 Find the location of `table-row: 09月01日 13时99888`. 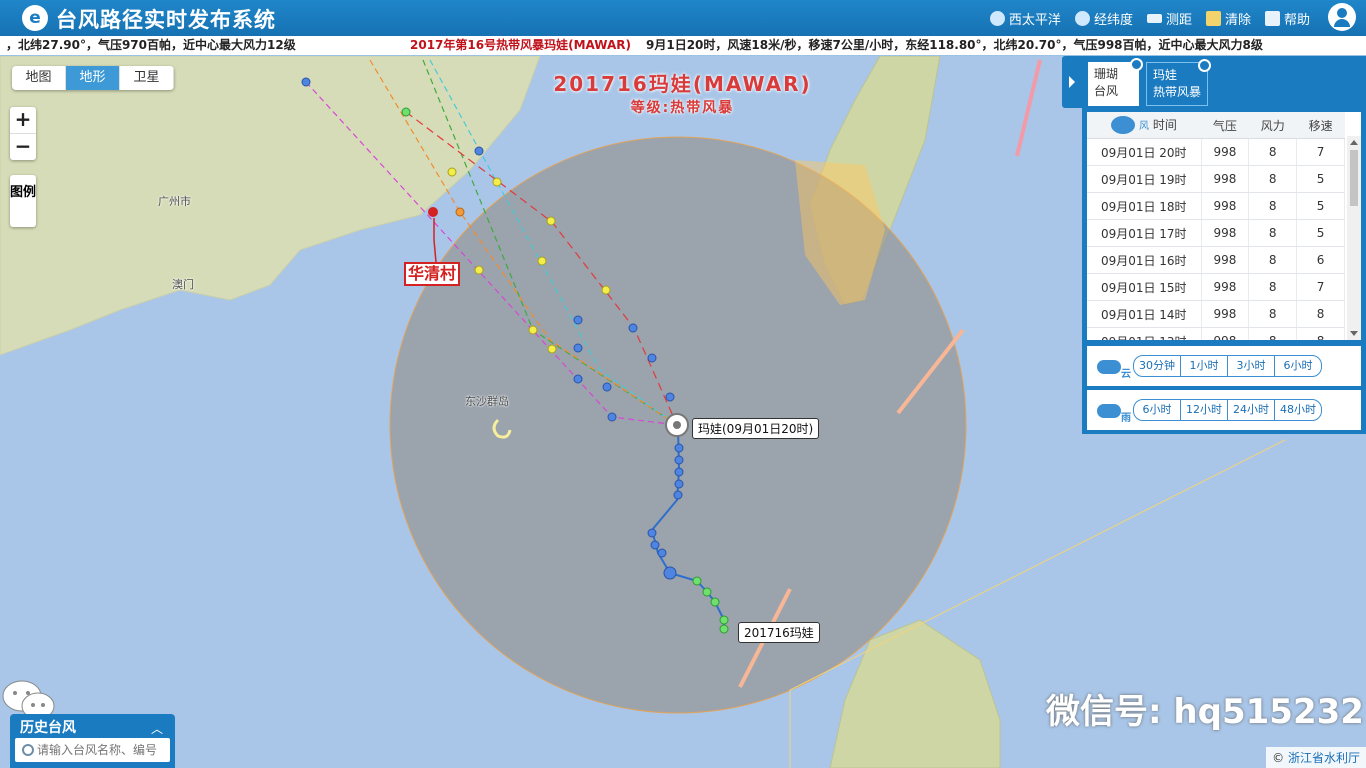

table-row: 09月01日 13时99888 is located at coordinates (1216, 333).